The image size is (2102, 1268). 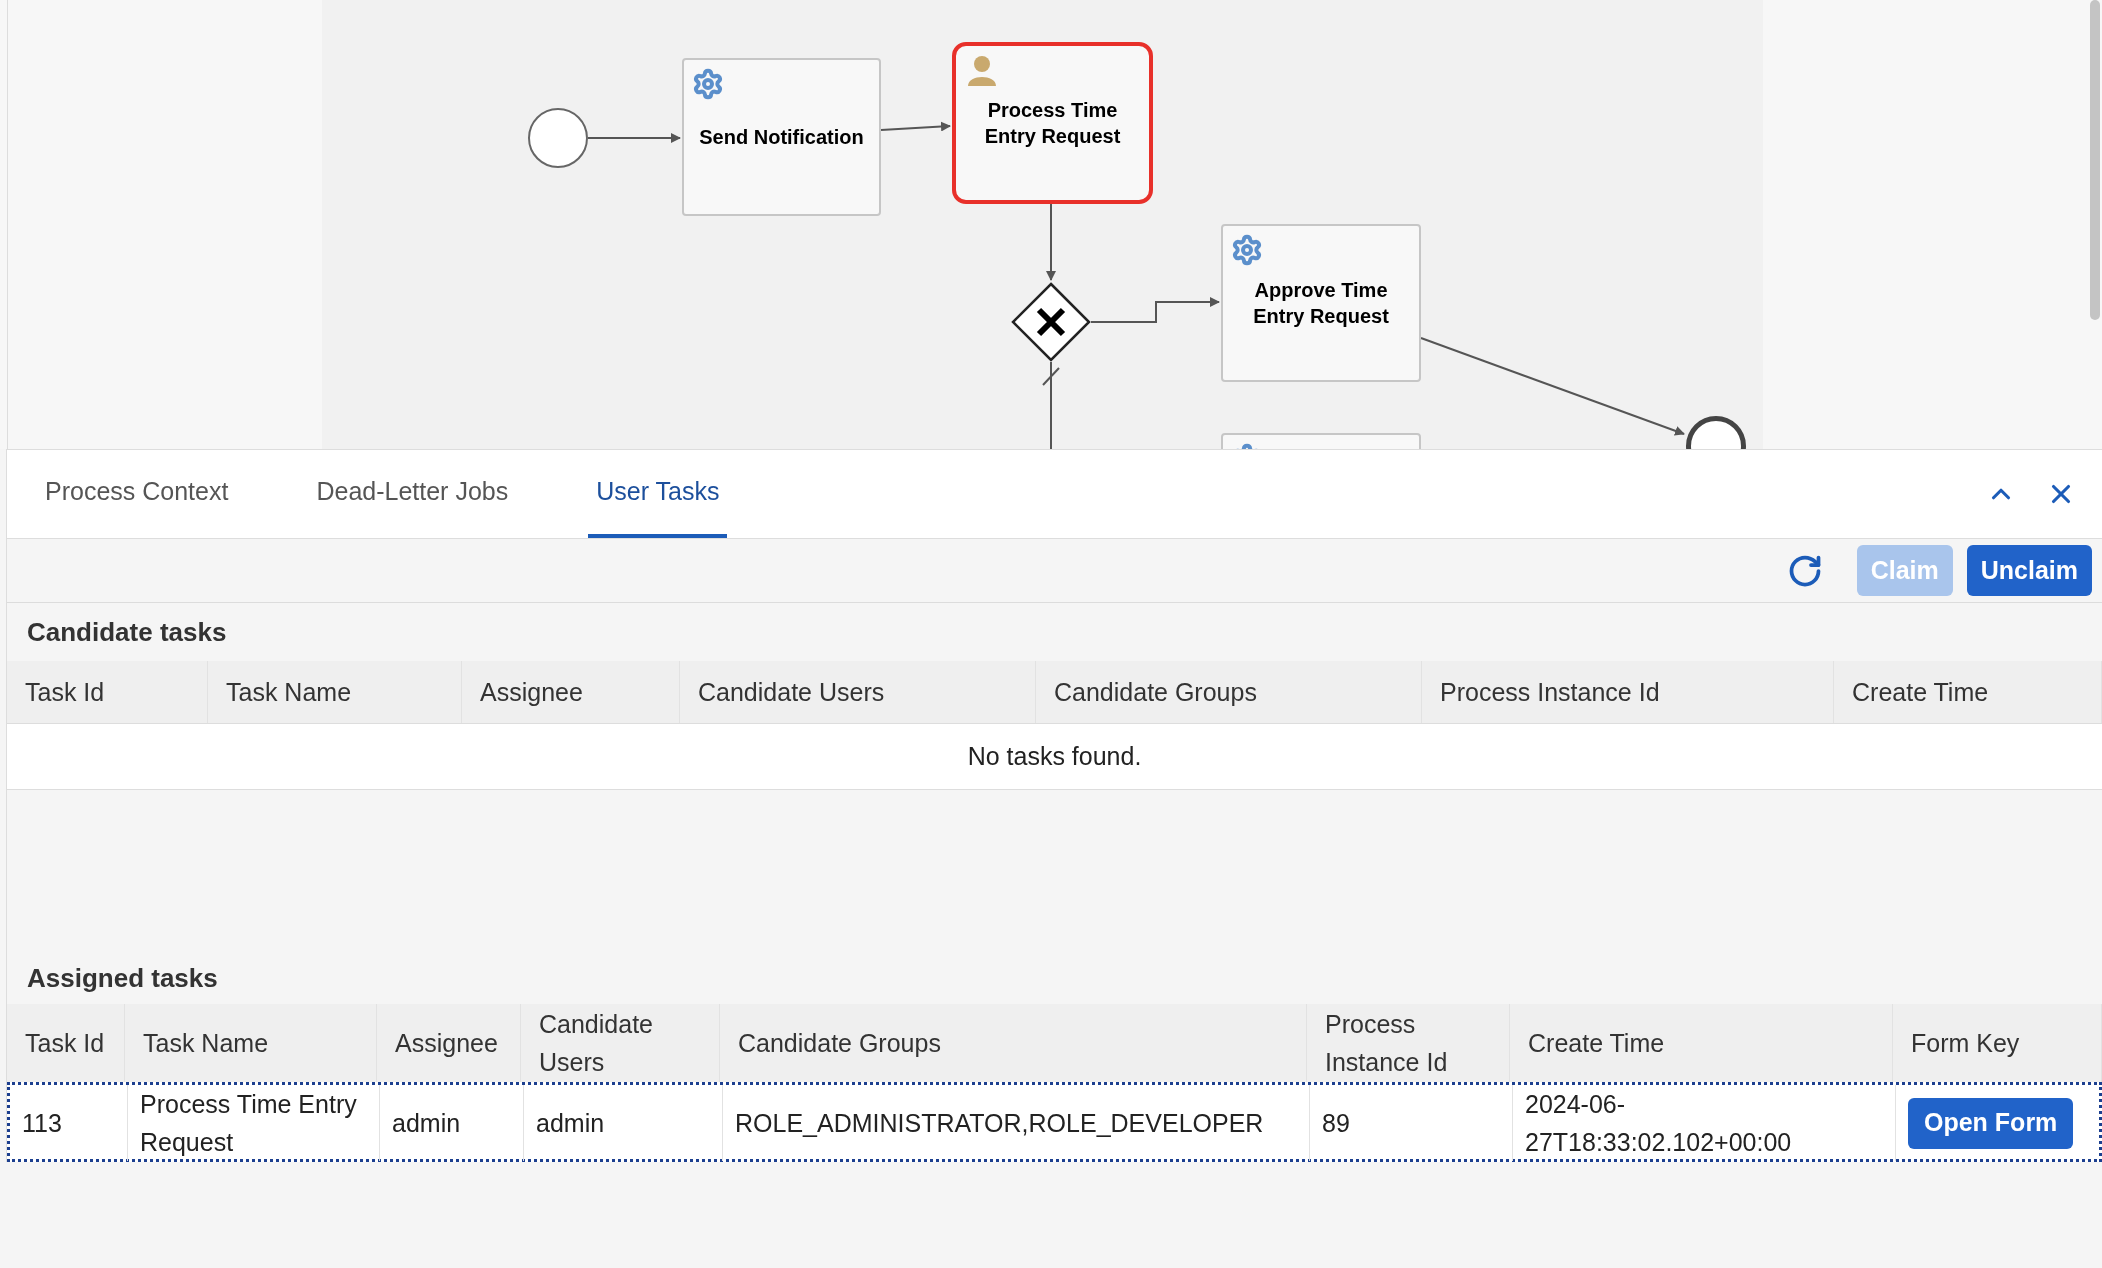 I want to click on person-icon, so click(x=982, y=70).